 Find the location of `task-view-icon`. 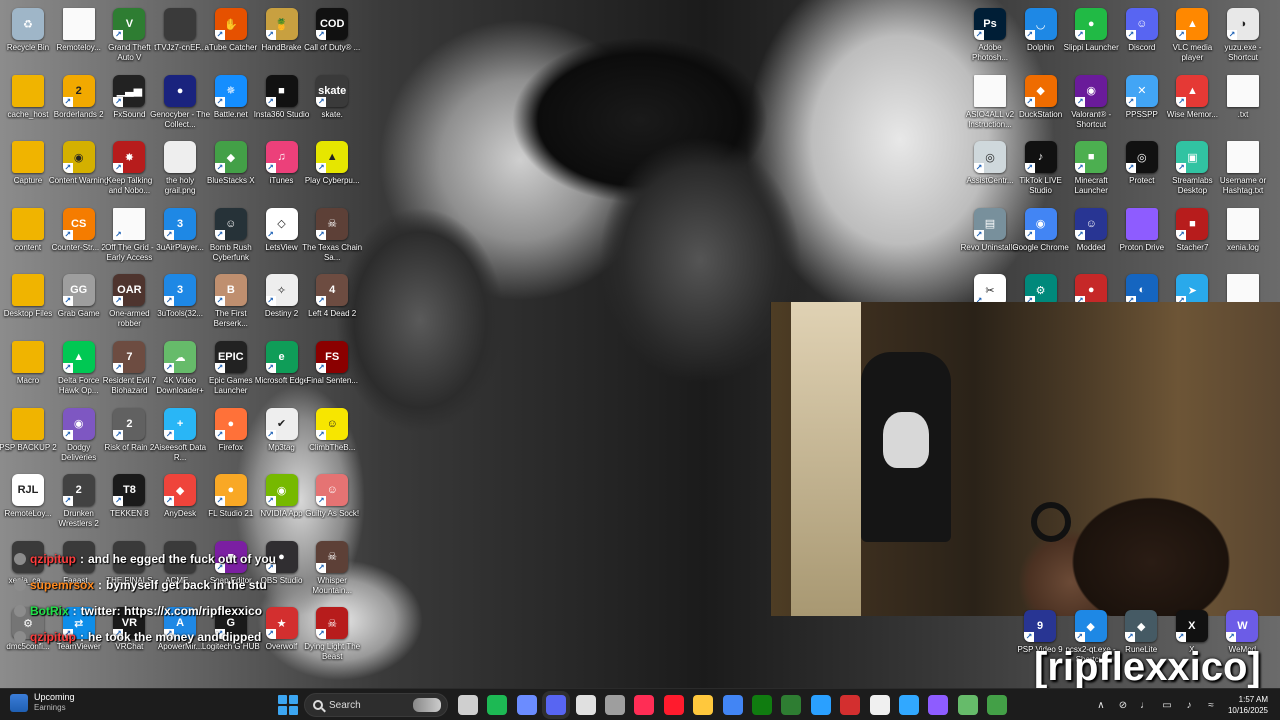

task-view-icon is located at coordinates (468, 705).